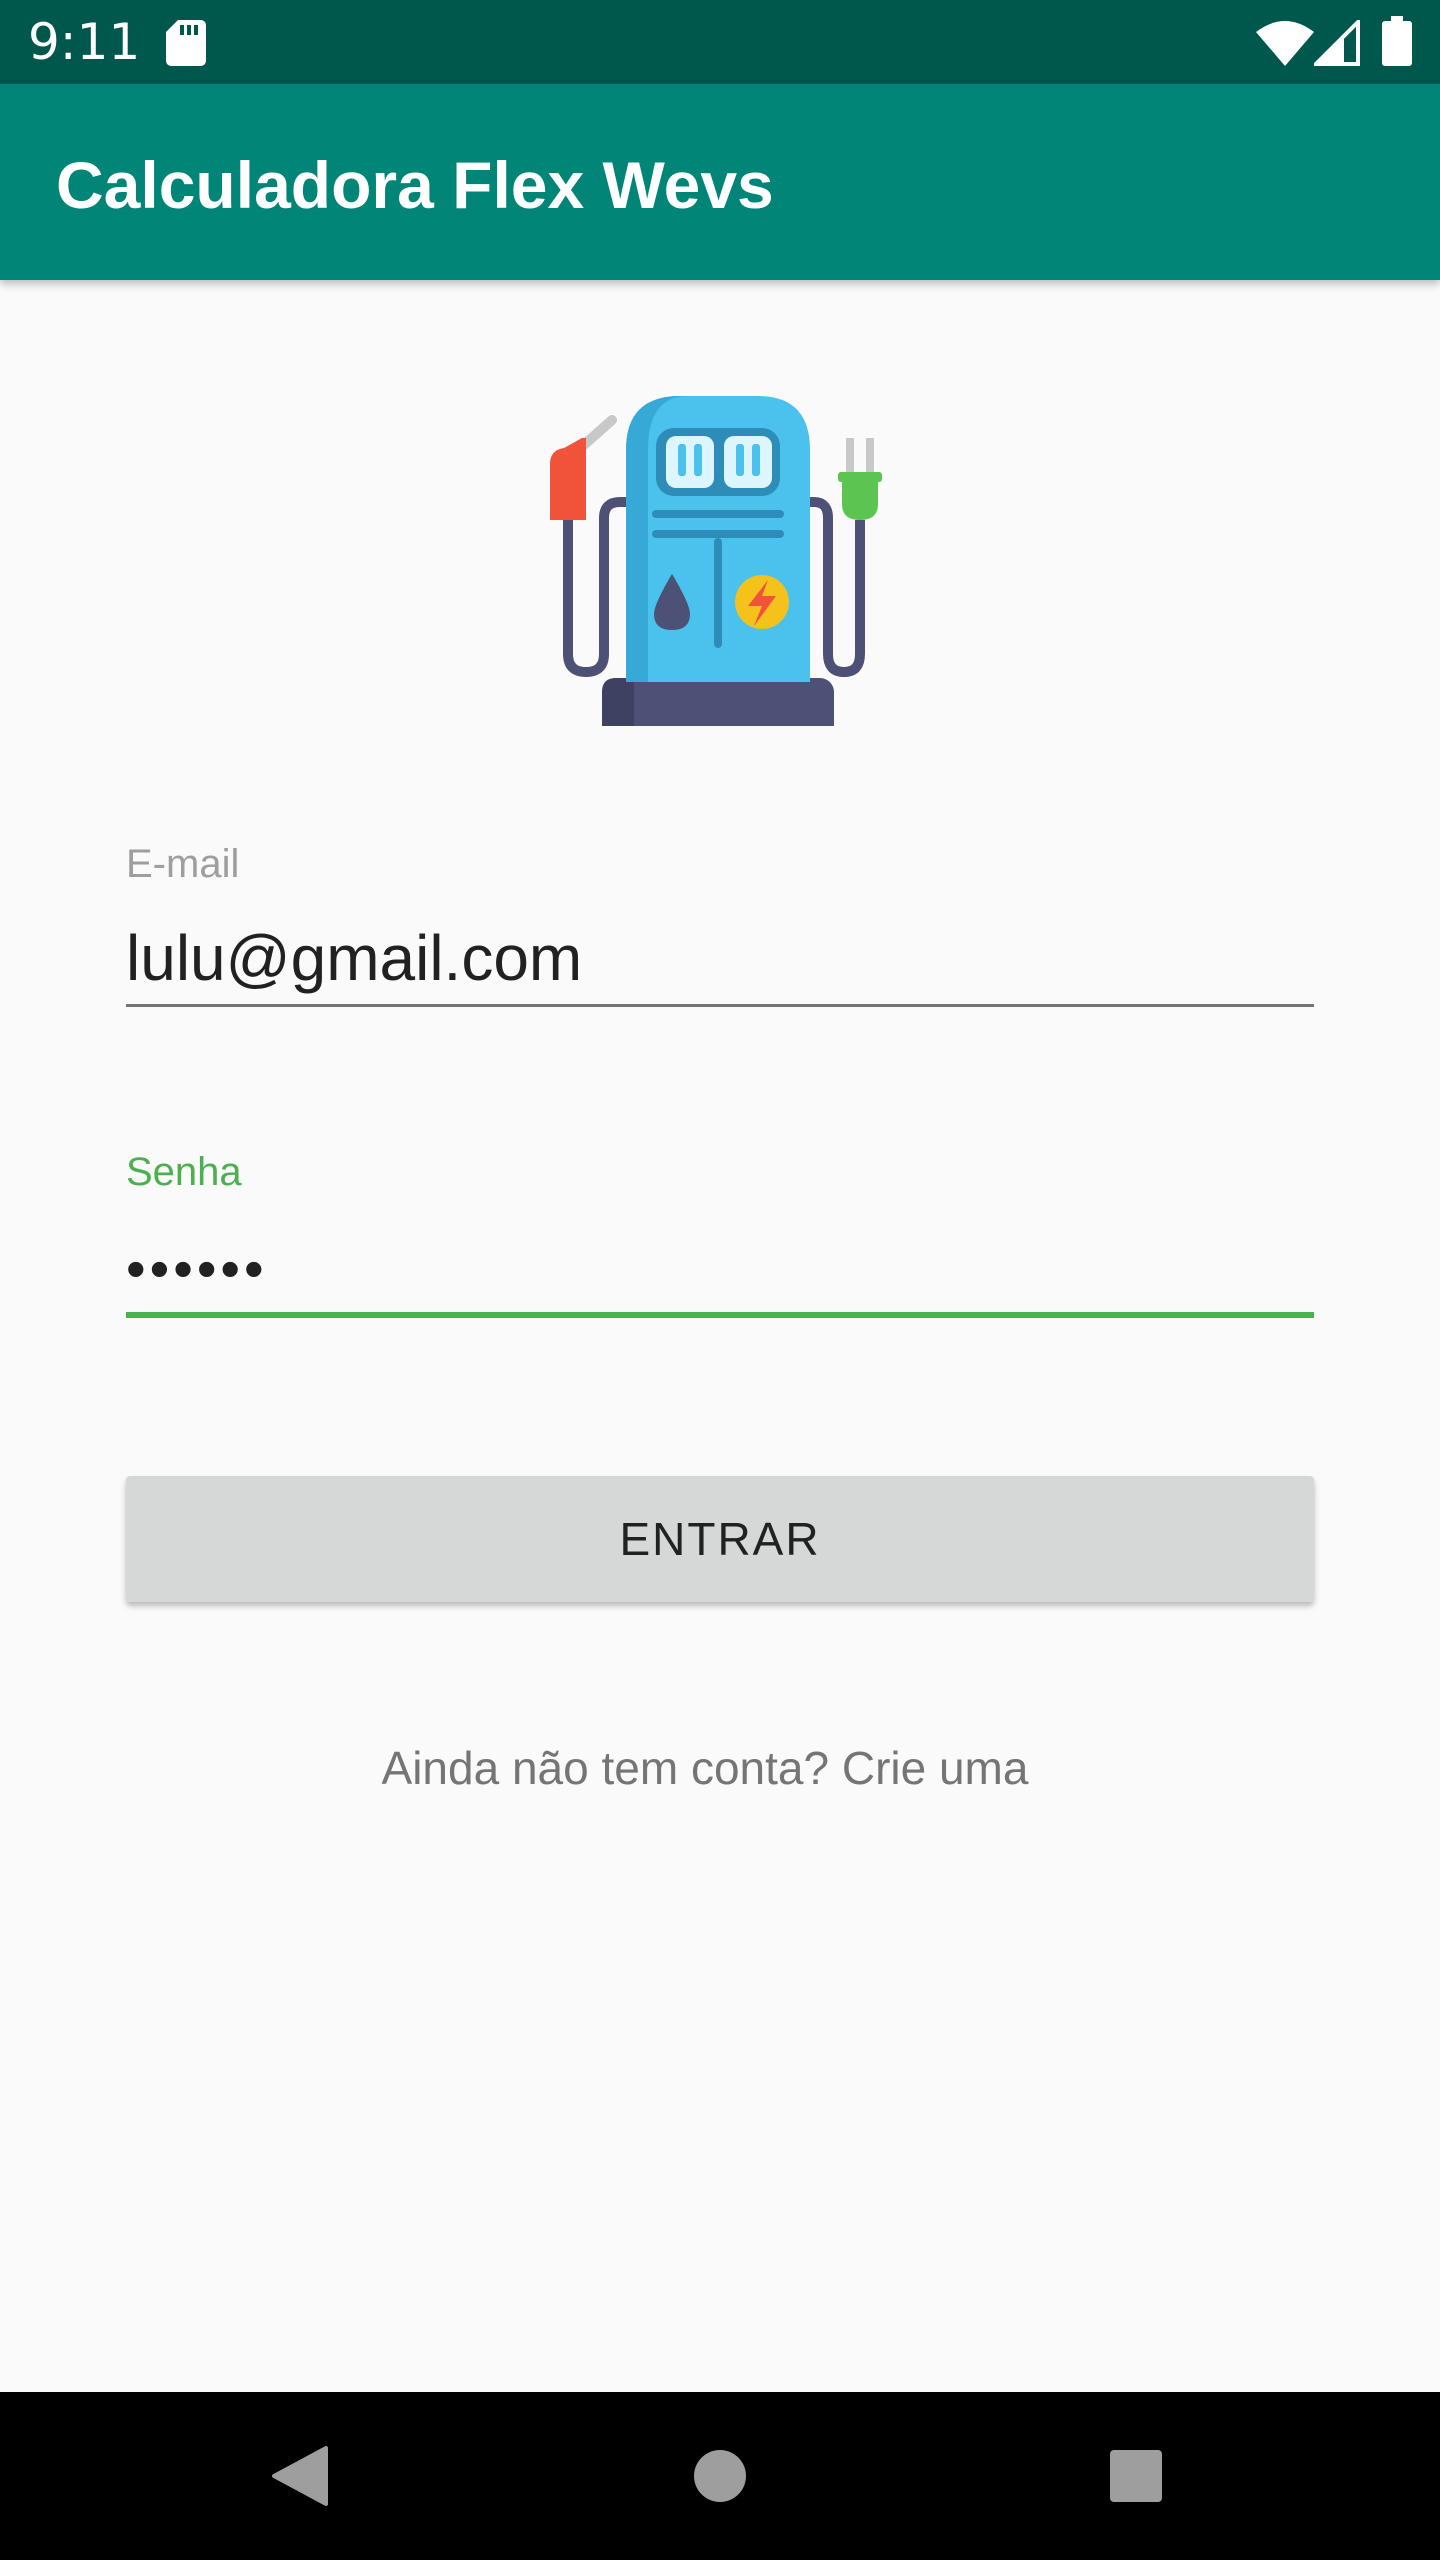 This screenshot has height=2560, width=1440. Describe the element at coordinates (184, 1172) in the screenshot. I see `password-label: Senha` at that location.